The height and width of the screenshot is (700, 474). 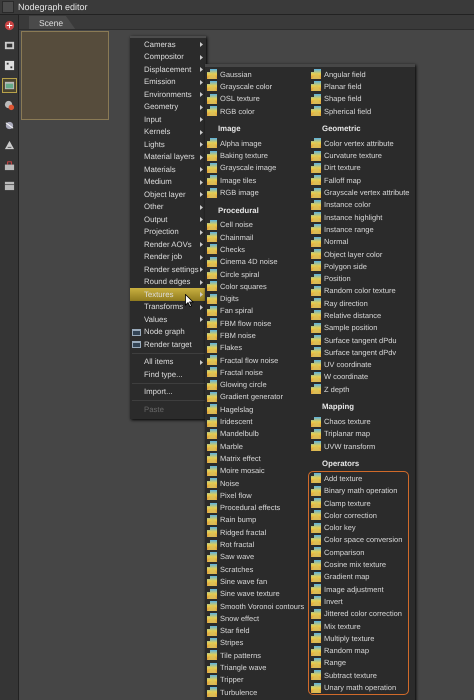 I want to click on pattern-icon, so click(x=9, y=65).